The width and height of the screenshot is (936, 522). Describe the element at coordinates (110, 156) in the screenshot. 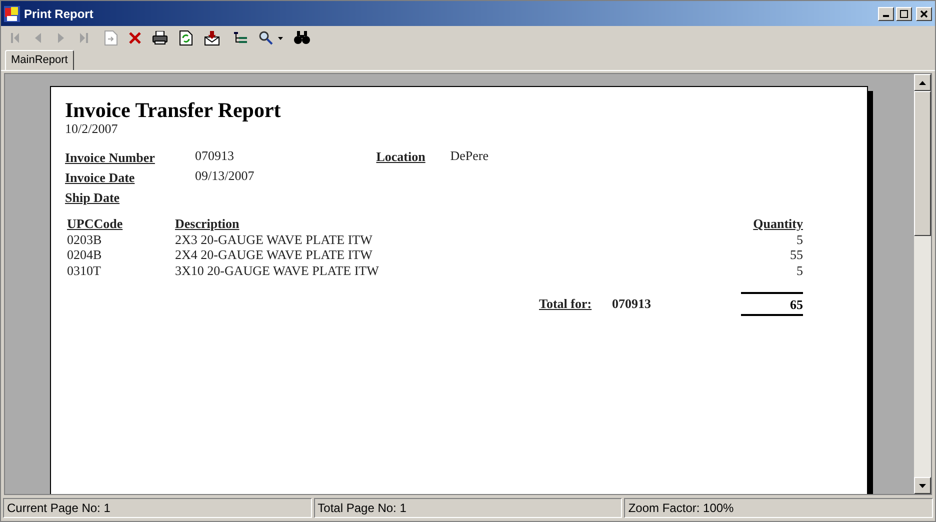

I see `field-label: Invoice Number` at that location.